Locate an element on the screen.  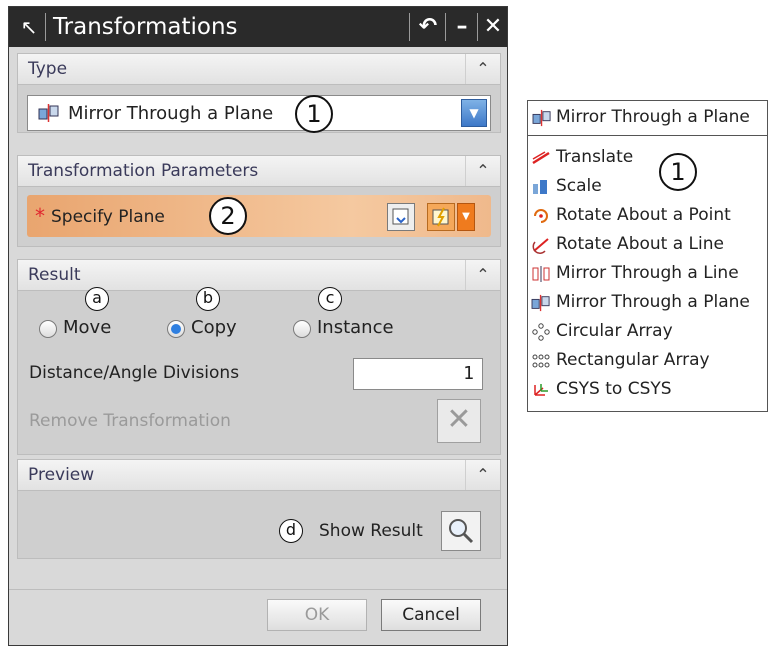
list-item-label: Rectangular Array is located at coordinates (633, 360).